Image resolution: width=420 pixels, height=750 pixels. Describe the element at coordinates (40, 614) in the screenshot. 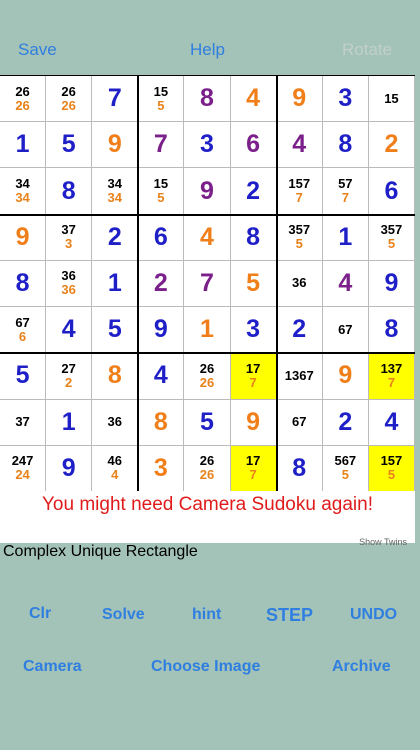

I see `clear-button: Clr` at that location.